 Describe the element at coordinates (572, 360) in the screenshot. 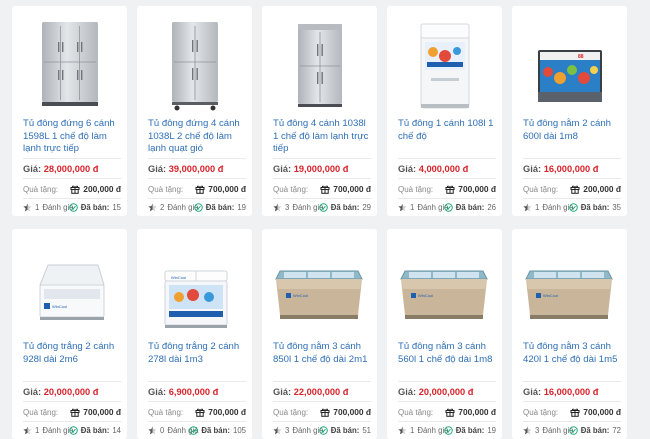

I see `product-name-link: Tủ đông nằm 3 cánh 420l 1 chế độ dài 1m5` at that location.